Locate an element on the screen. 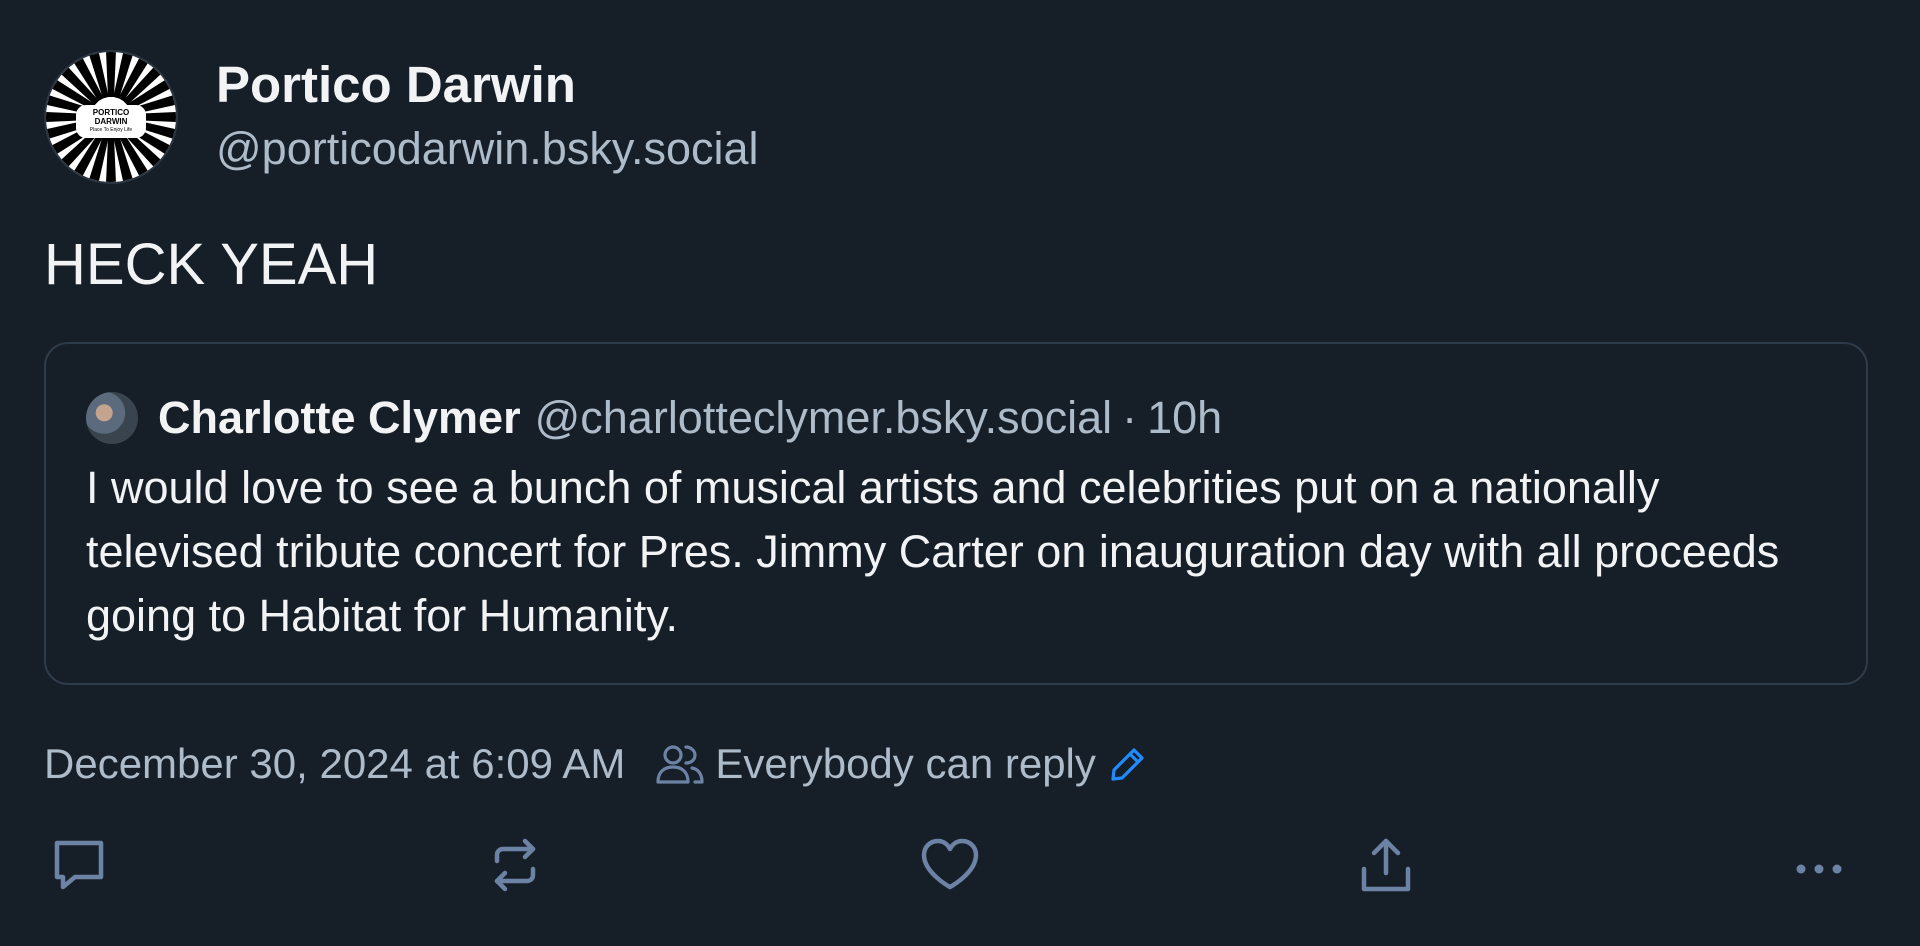  post-timestamp: December 30, 2024 at 6:09 AM is located at coordinates (334, 764).